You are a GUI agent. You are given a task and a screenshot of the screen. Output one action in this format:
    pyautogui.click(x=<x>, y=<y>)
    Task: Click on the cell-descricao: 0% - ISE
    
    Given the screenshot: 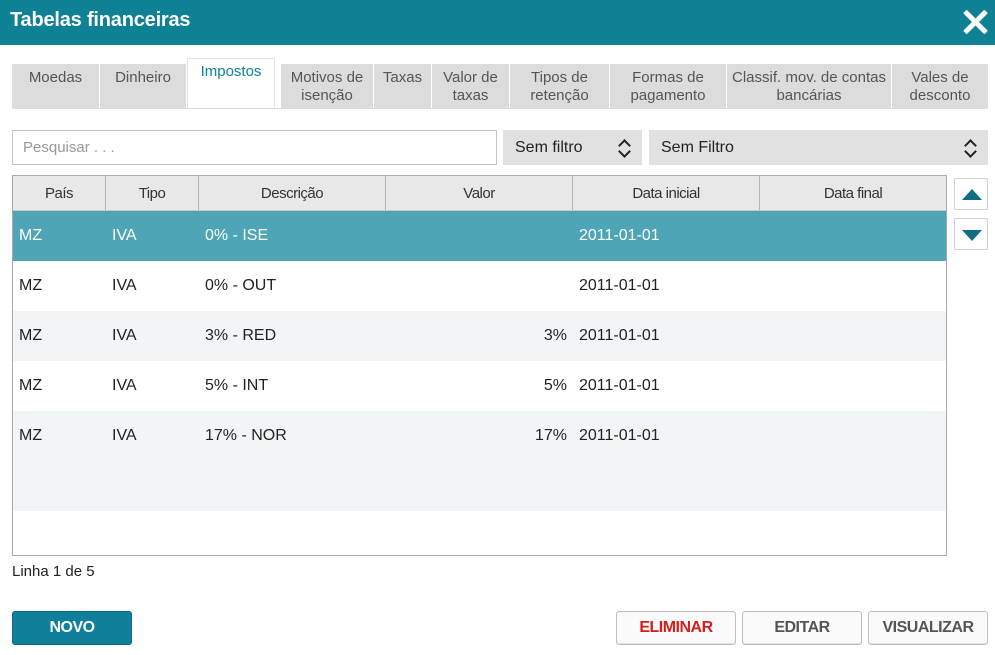 What is the action you would take?
    pyautogui.click(x=237, y=235)
    